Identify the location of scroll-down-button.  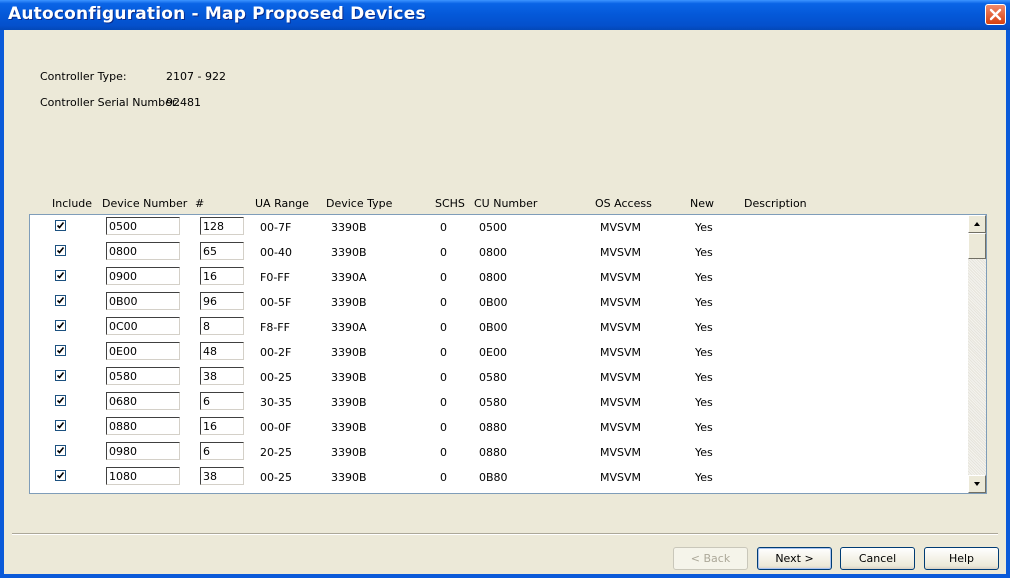
(977, 484).